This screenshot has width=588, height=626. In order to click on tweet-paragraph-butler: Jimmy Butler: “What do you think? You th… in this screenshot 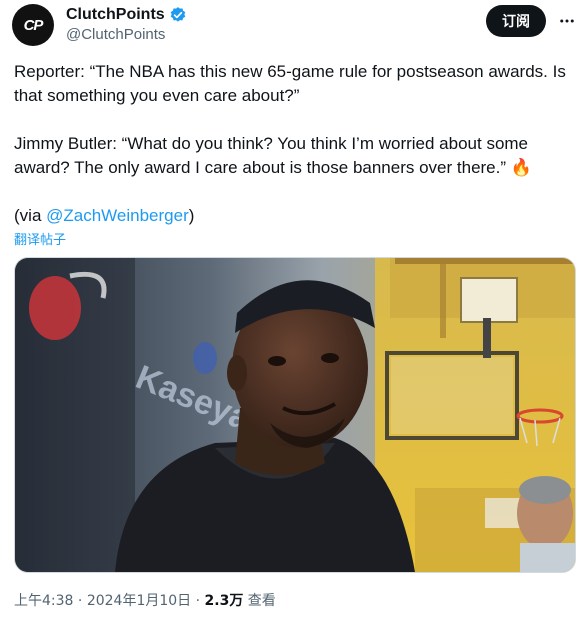, I will do `click(273, 155)`.